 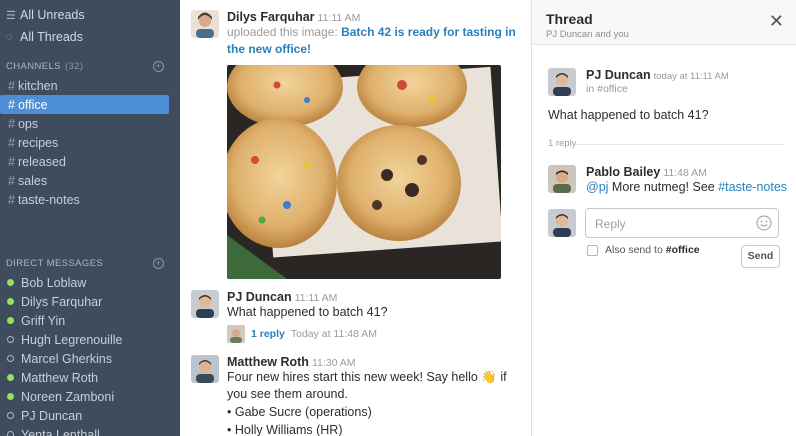 What do you see at coordinates (623, 172) in the screenshot?
I see `message-author: Pablo Bailey` at bounding box center [623, 172].